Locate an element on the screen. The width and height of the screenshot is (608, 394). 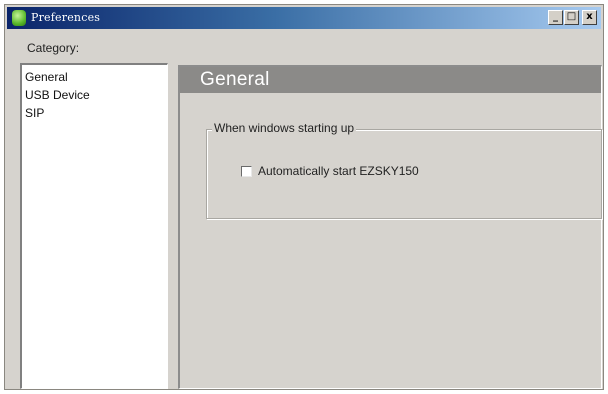
category-item-usb-device: USB Device is located at coordinates (94, 95).